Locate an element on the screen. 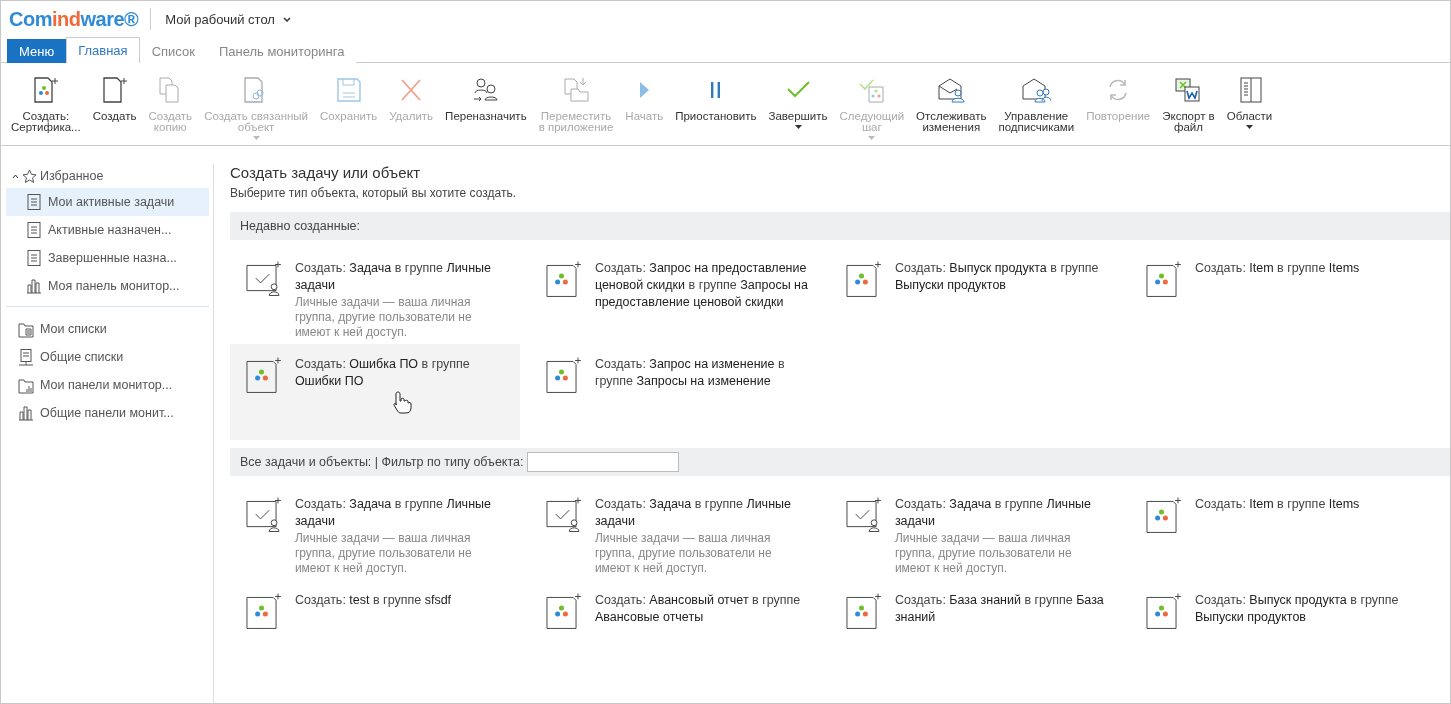 This screenshot has height=704, width=1451. section-title: Недавно созданные: is located at coordinates (300, 226).